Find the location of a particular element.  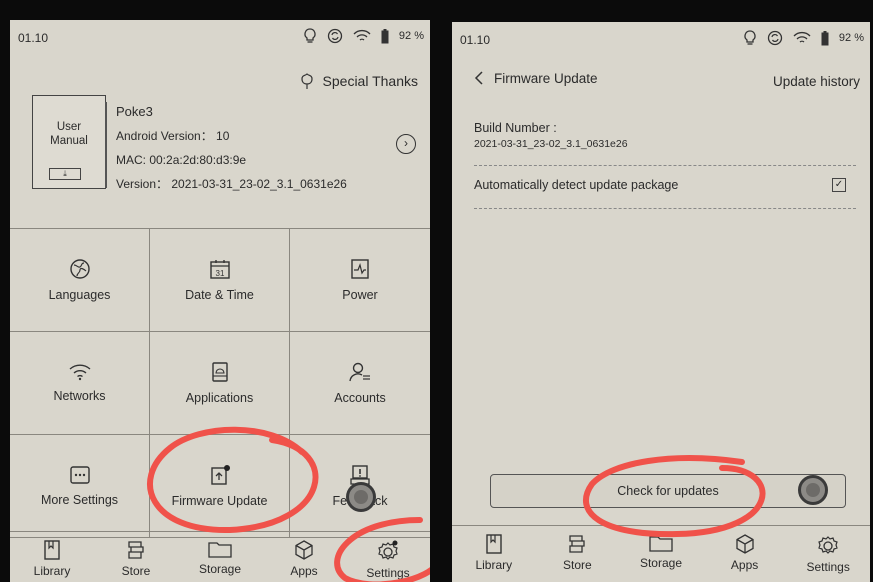

settings-item-label: Applications is located at coordinates (219, 398).